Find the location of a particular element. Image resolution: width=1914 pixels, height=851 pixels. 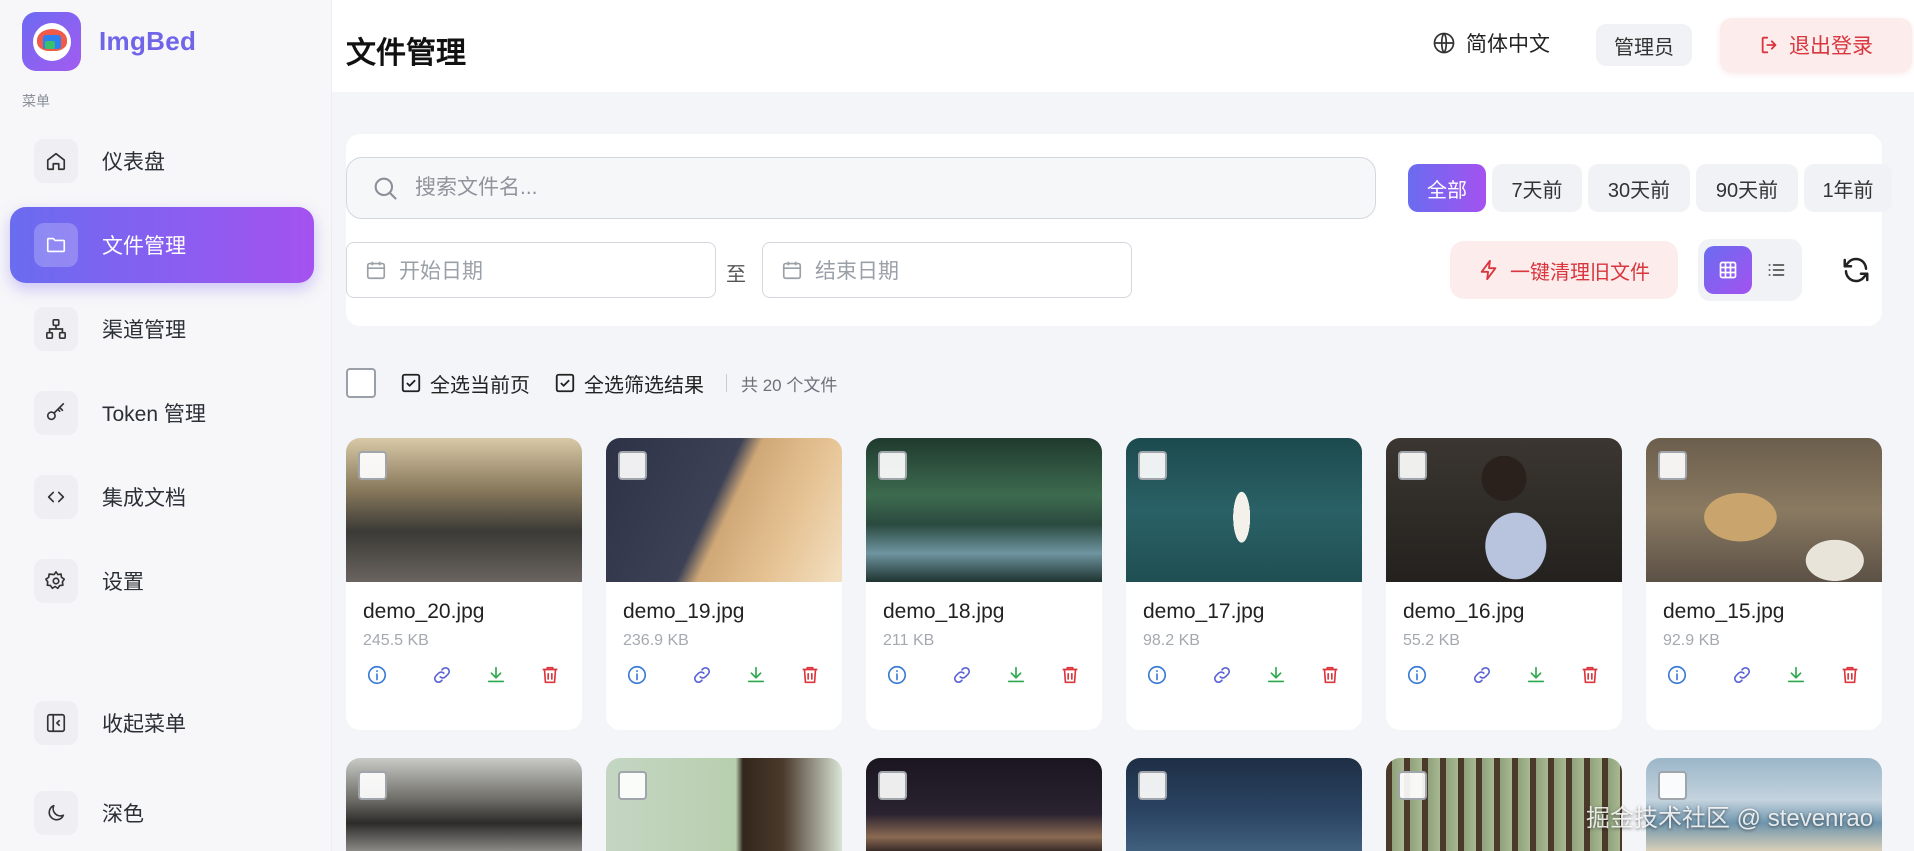

search-input is located at coordinates (865, 188).